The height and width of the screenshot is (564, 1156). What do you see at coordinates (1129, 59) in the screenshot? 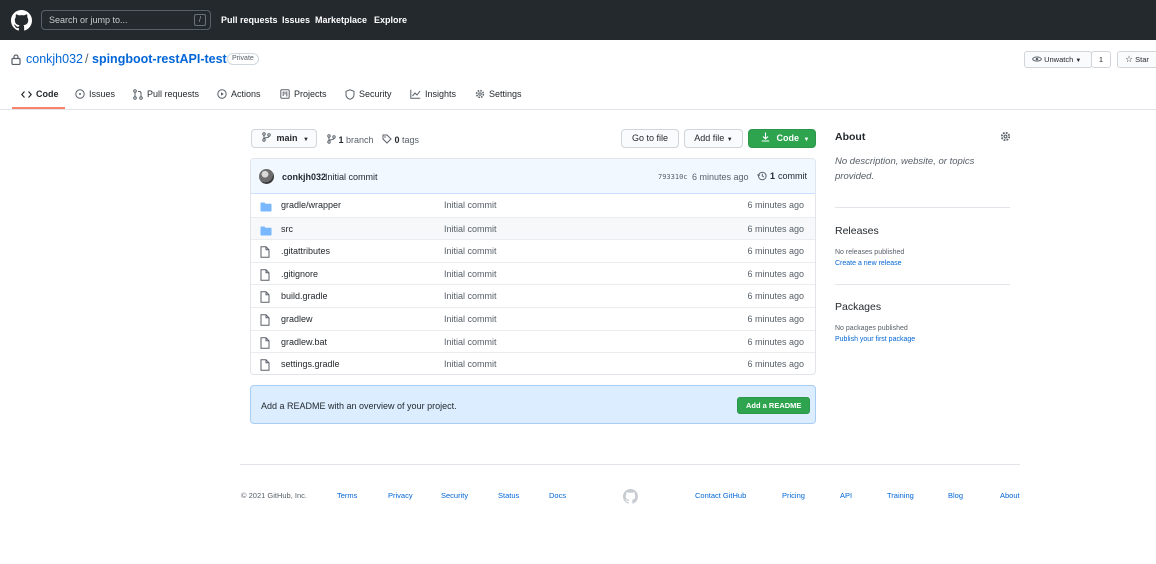
I see `star-icon: ☆` at bounding box center [1129, 59].